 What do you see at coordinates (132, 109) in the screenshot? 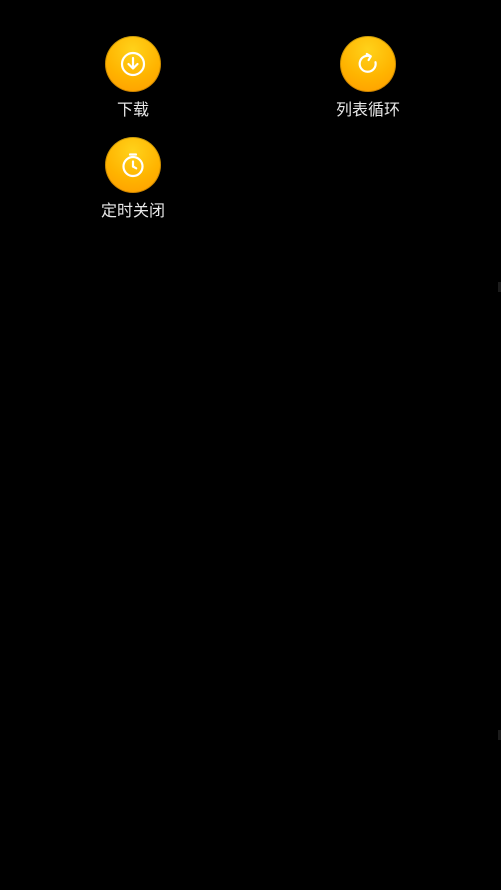
I see `download-label: 下载` at bounding box center [132, 109].